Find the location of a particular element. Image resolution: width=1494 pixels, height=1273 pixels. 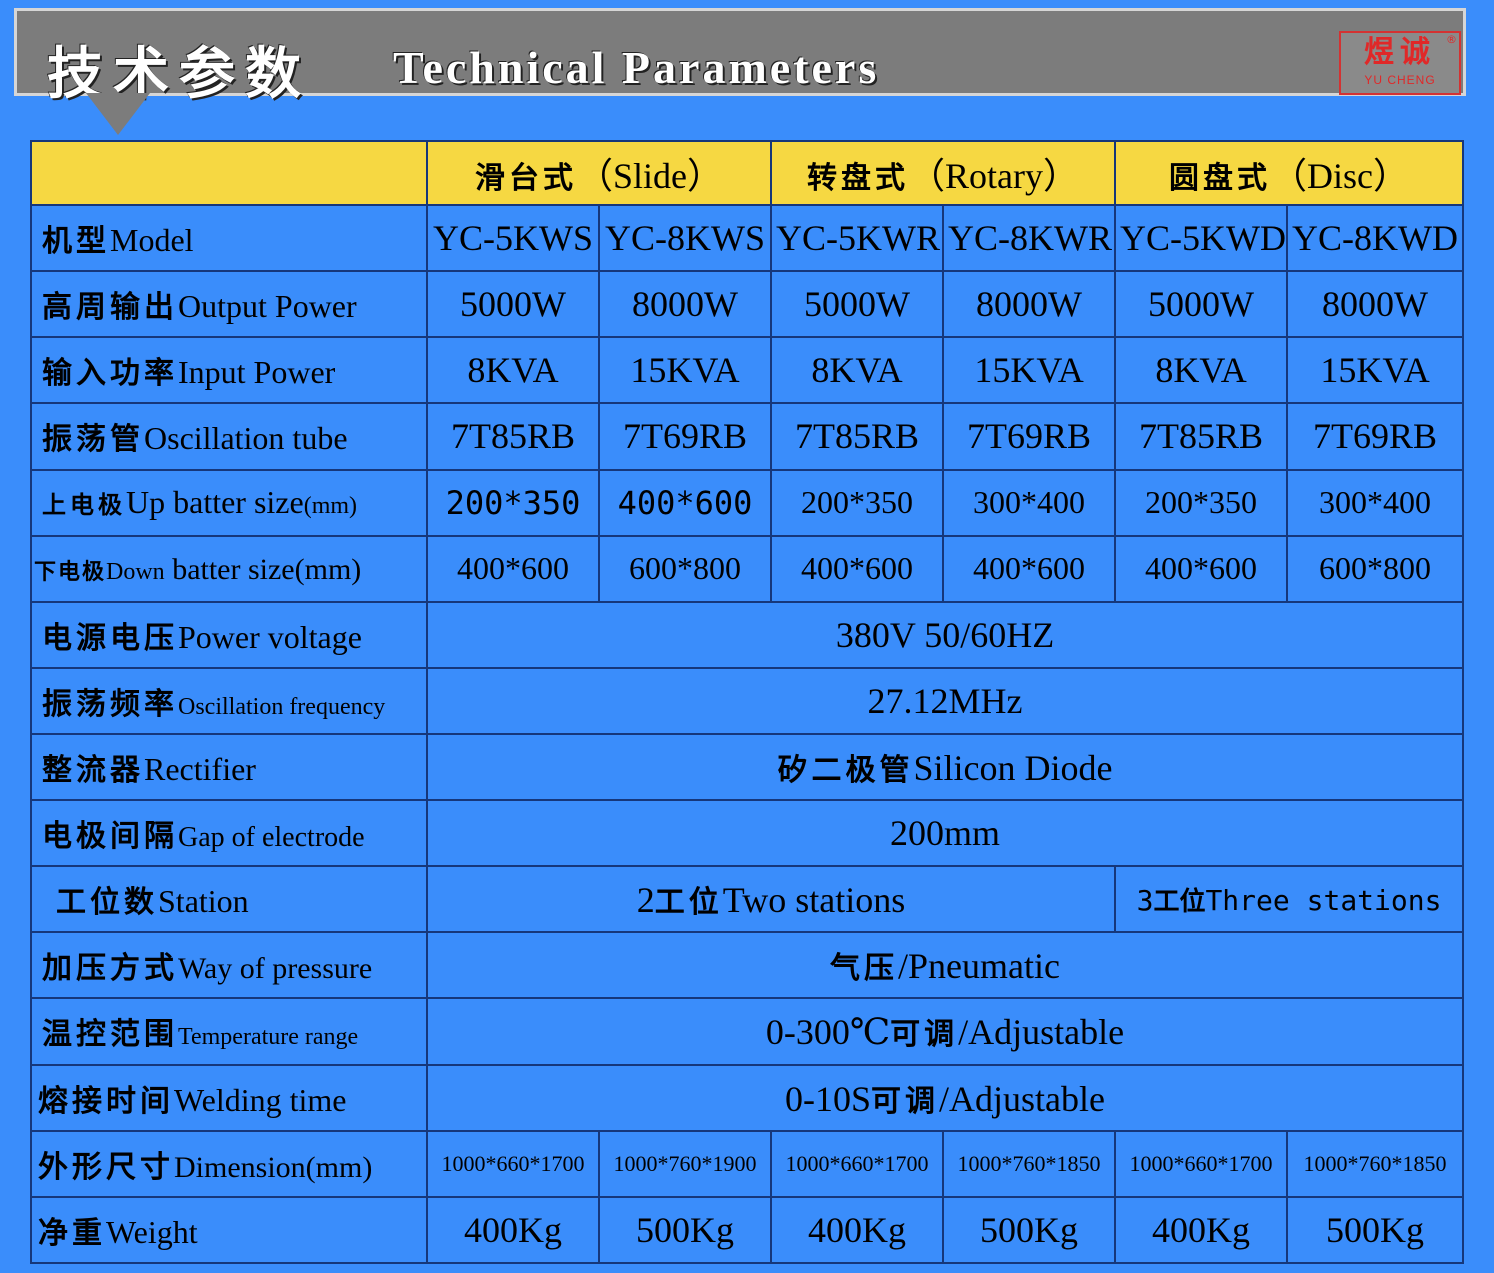

column-disc: 圆盘式（Disc） is located at coordinates (1289, 173).